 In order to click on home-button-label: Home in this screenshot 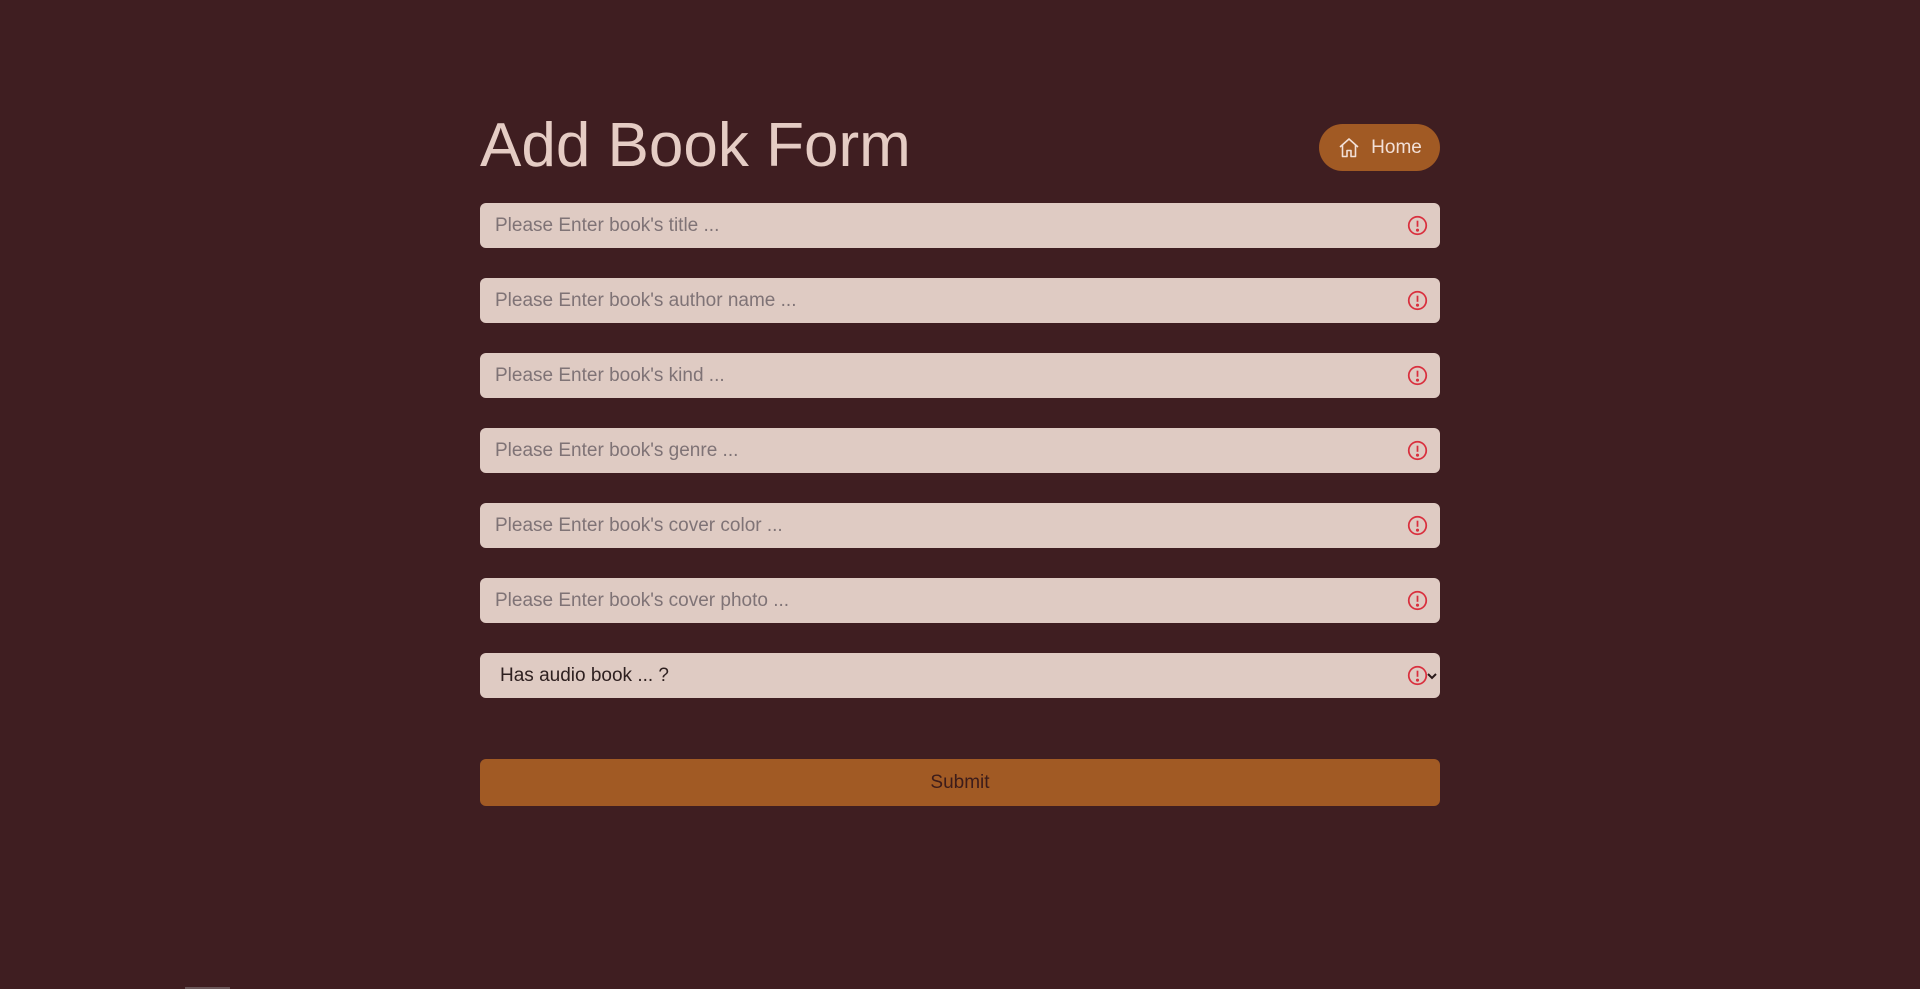, I will do `click(1396, 147)`.